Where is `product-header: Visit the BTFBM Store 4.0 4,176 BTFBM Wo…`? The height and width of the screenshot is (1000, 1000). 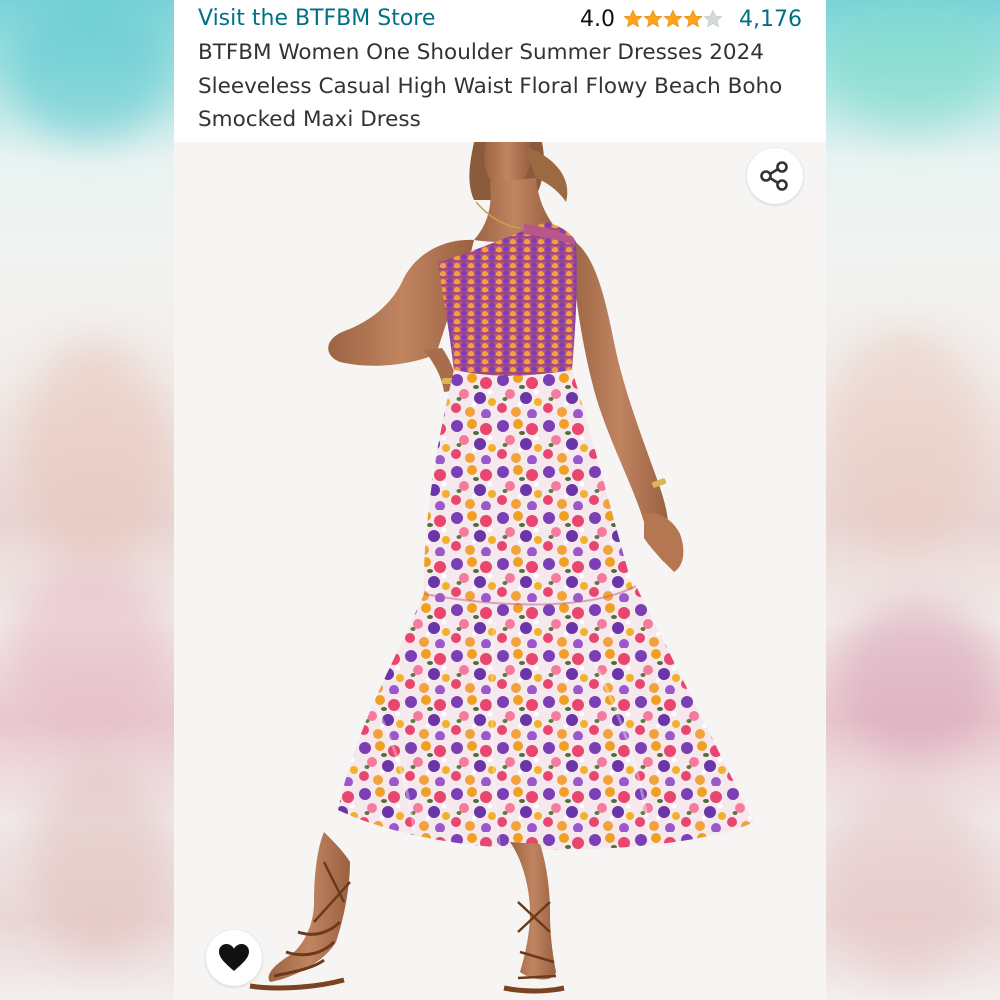 product-header: Visit the BTFBM Store 4.0 4,176 BTFBM Wo… is located at coordinates (500, 71).